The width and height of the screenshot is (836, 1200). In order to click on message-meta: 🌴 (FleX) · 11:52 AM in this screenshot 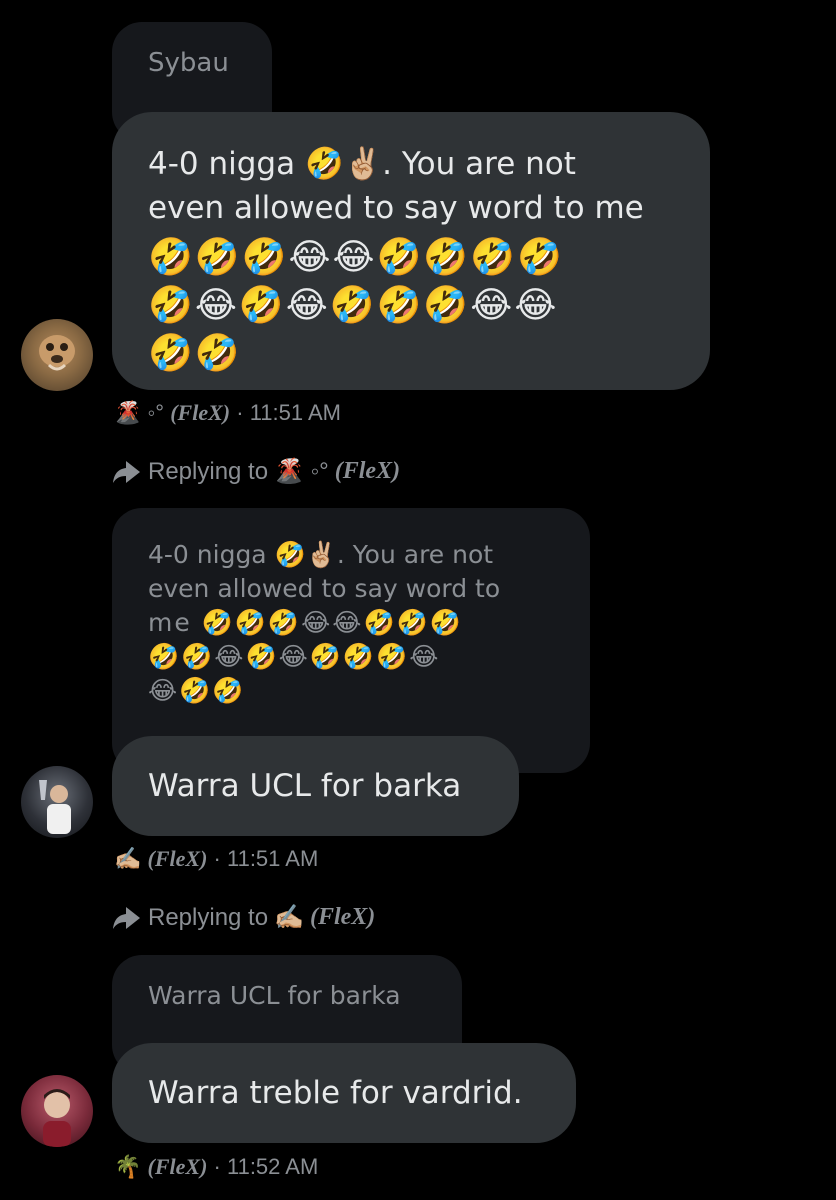, I will do `click(216, 1167)`.